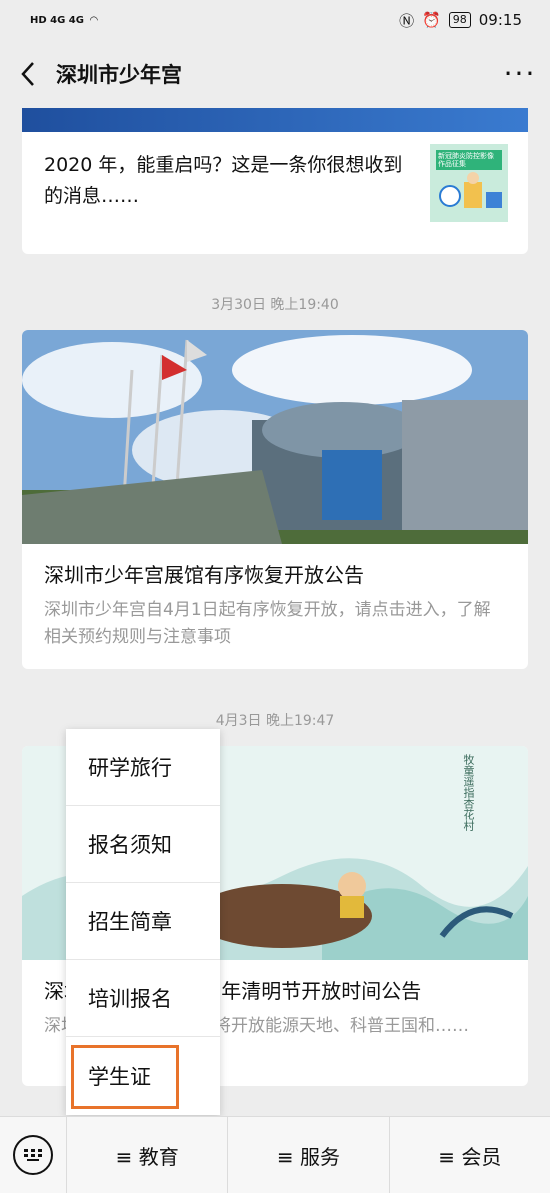 The image size is (550, 1193). I want to click on highlight-box, so click(125, 1077).